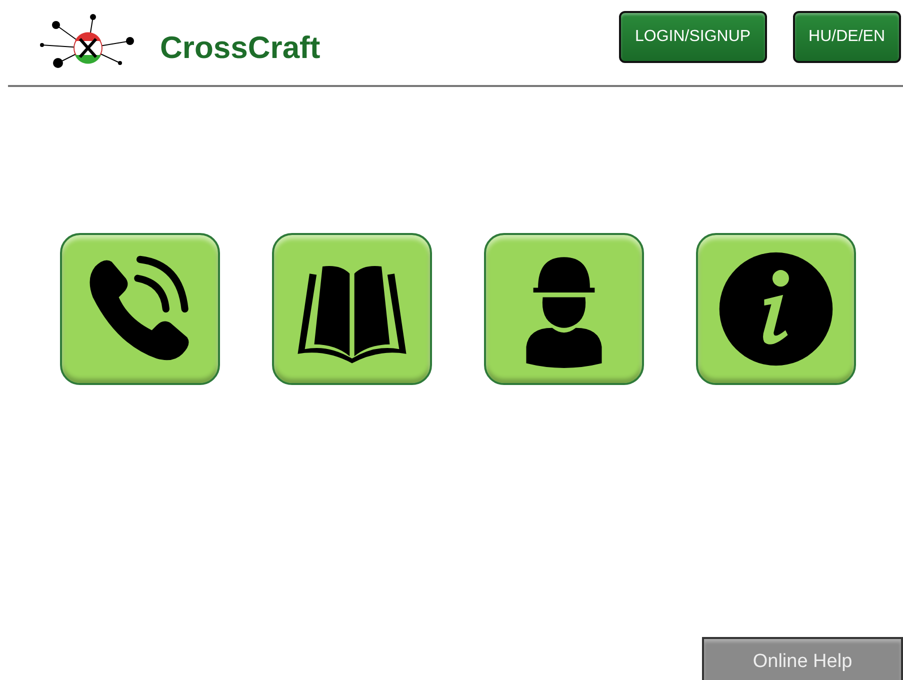 This screenshot has width=903, height=680. What do you see at coordinates (352, 309) in the screenshot?
I see `book-tile` at bounding box center [352, 309].